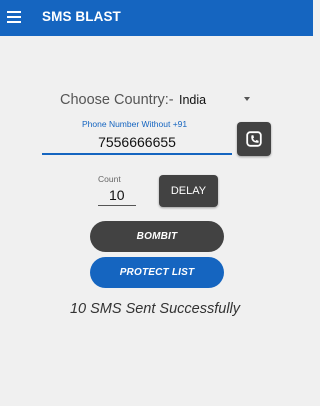 Image resolution: width=320 pixels, height=406 pixels. What do you see at coordinates (214, 100) in the screenshot?
I see `country-dropdown: India` at bounding box center [214, 100].